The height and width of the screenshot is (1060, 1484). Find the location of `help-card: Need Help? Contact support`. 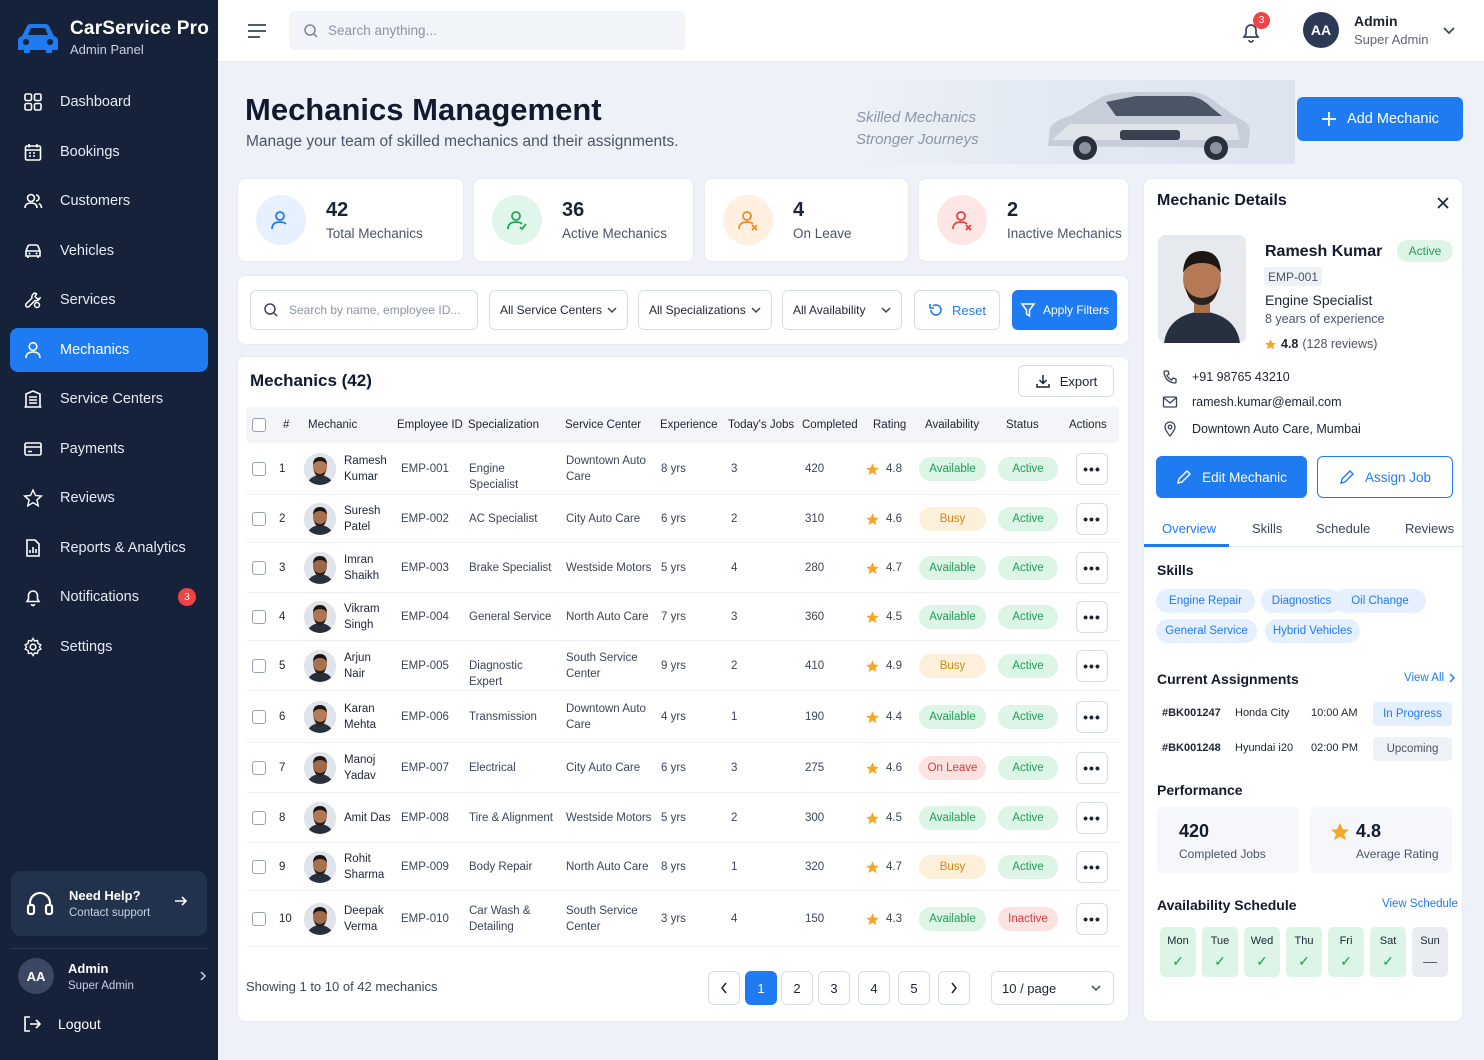

help-card: Need Help? Contact support is located at coordinates (109, 903).